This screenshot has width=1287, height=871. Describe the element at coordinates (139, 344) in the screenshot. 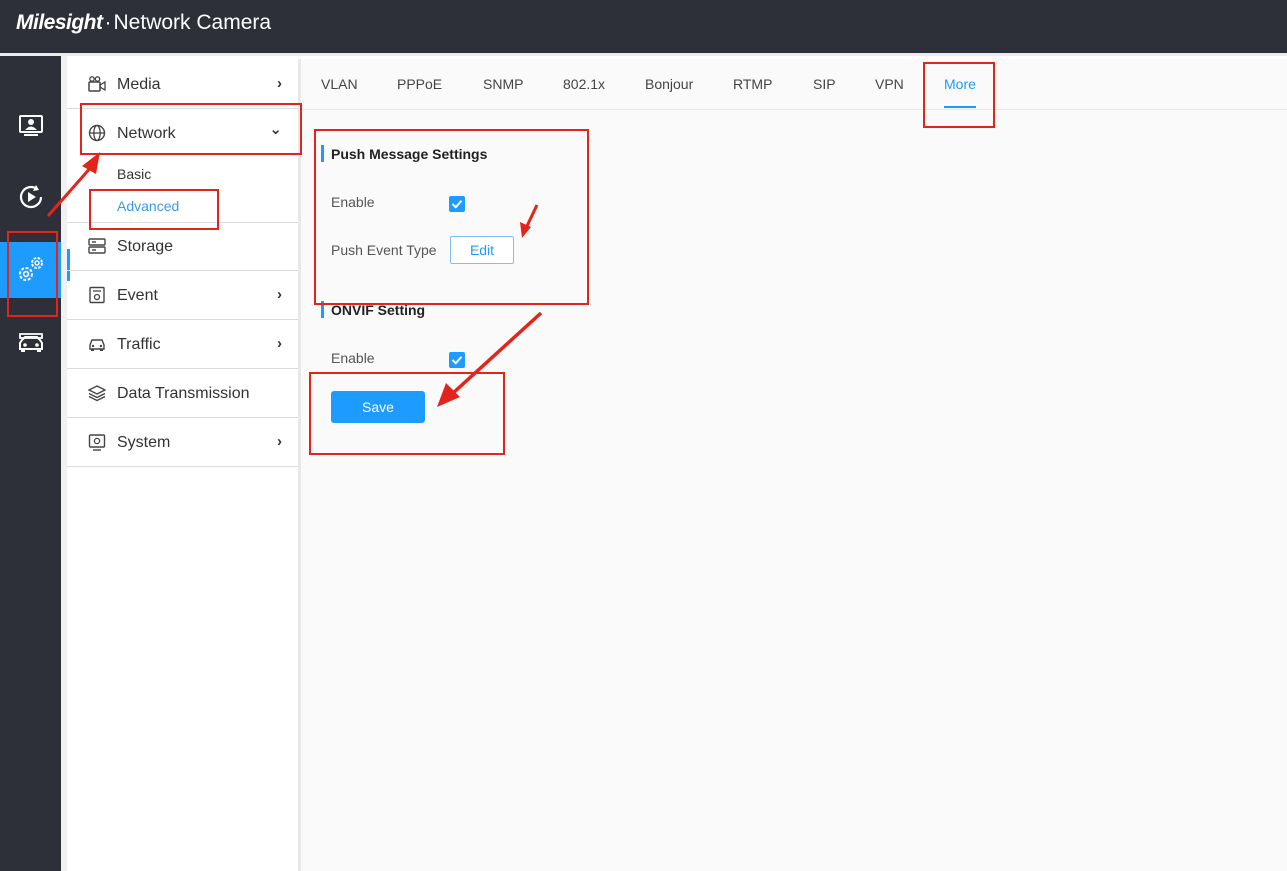

I see `menu-item-label: Traffic` at that location.